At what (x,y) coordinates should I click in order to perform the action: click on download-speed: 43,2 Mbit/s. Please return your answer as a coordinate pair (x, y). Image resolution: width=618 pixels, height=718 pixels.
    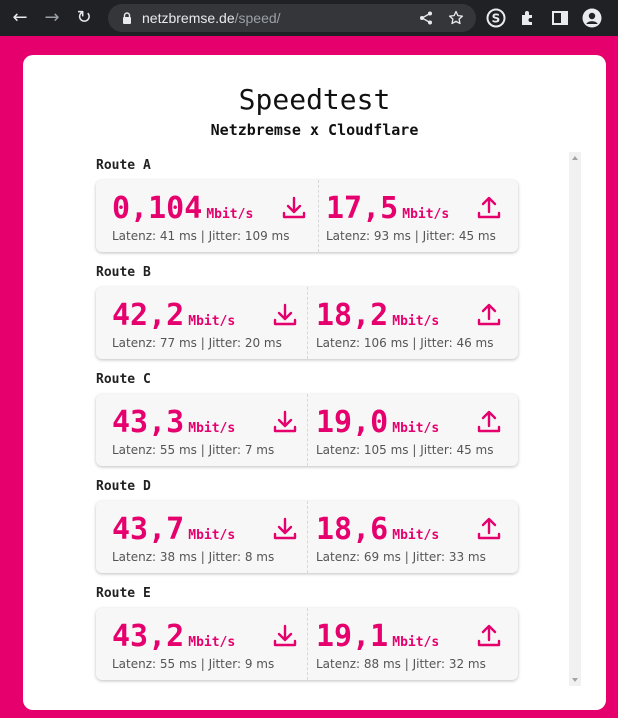
    Looking at the image, I should click on (173, 636).